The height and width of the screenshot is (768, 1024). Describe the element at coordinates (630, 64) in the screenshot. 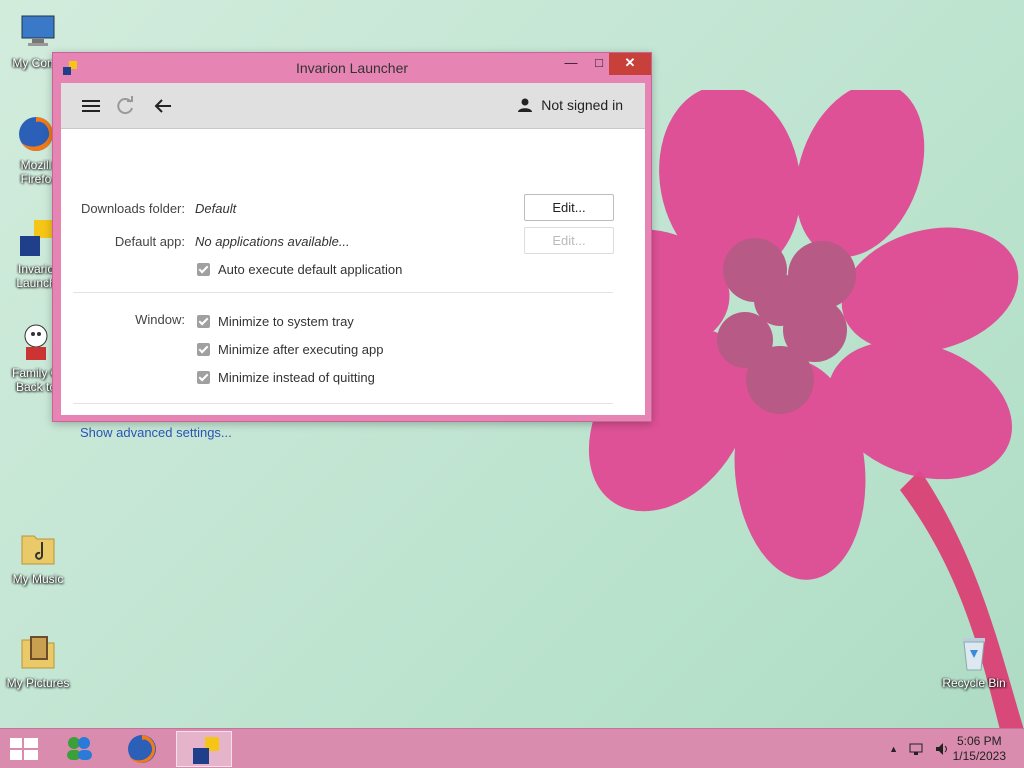

I see `close-button: ✕` at that location.